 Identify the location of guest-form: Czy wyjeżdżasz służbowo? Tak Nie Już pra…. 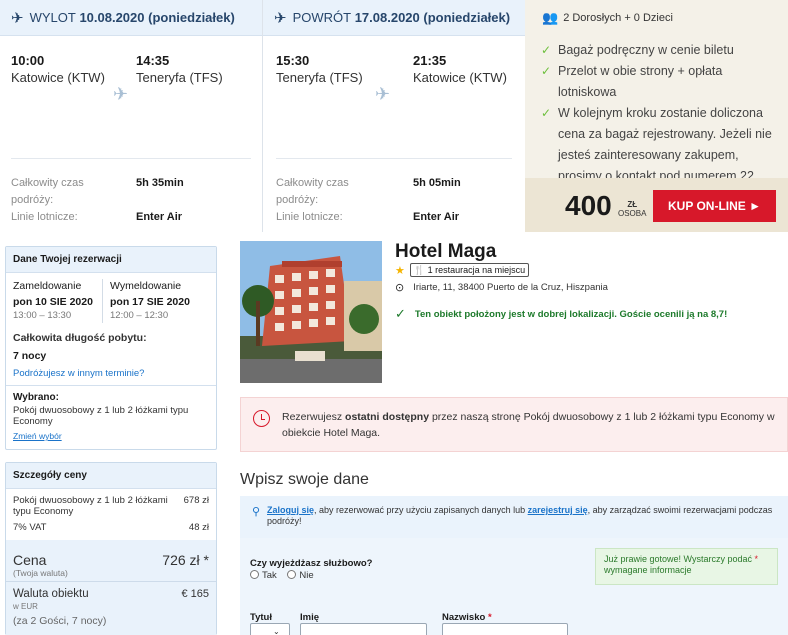
(514, 586).